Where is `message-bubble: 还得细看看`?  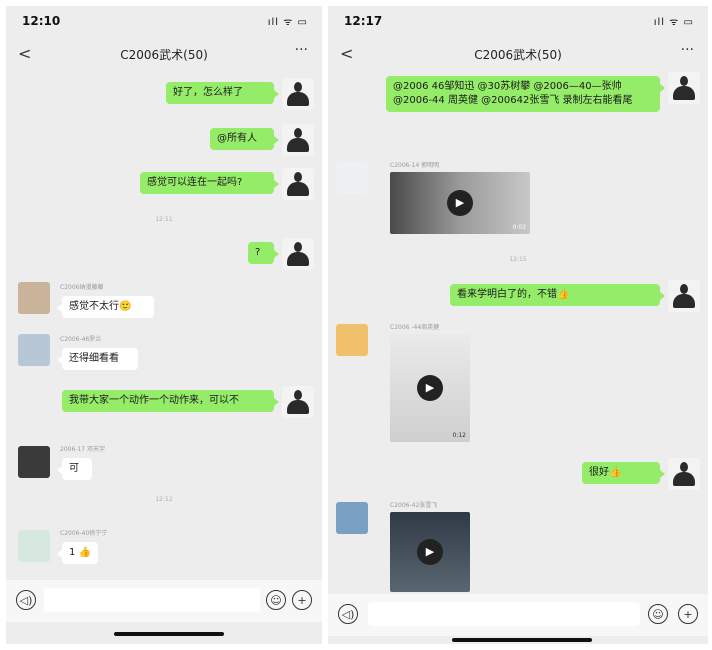 message-bubble: 还得细看看 is located at coordinates (97, 359).